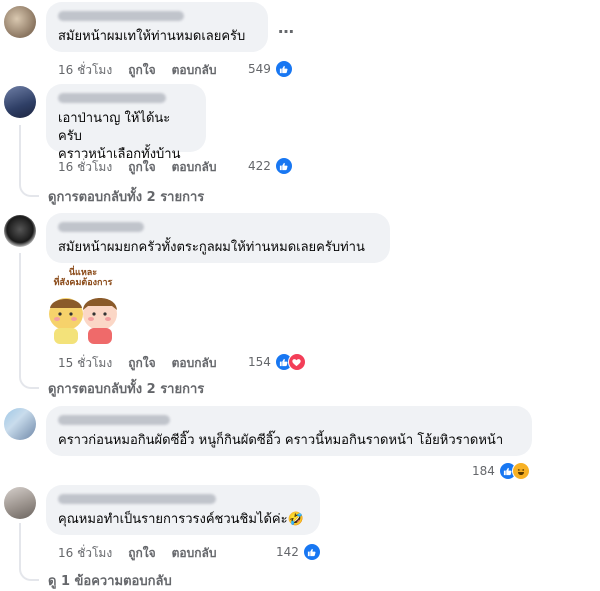  What do you see at coordinates (277, 362) in the screenshot?
I see `reaction-summary: 154` at bounding box center [277, 362].